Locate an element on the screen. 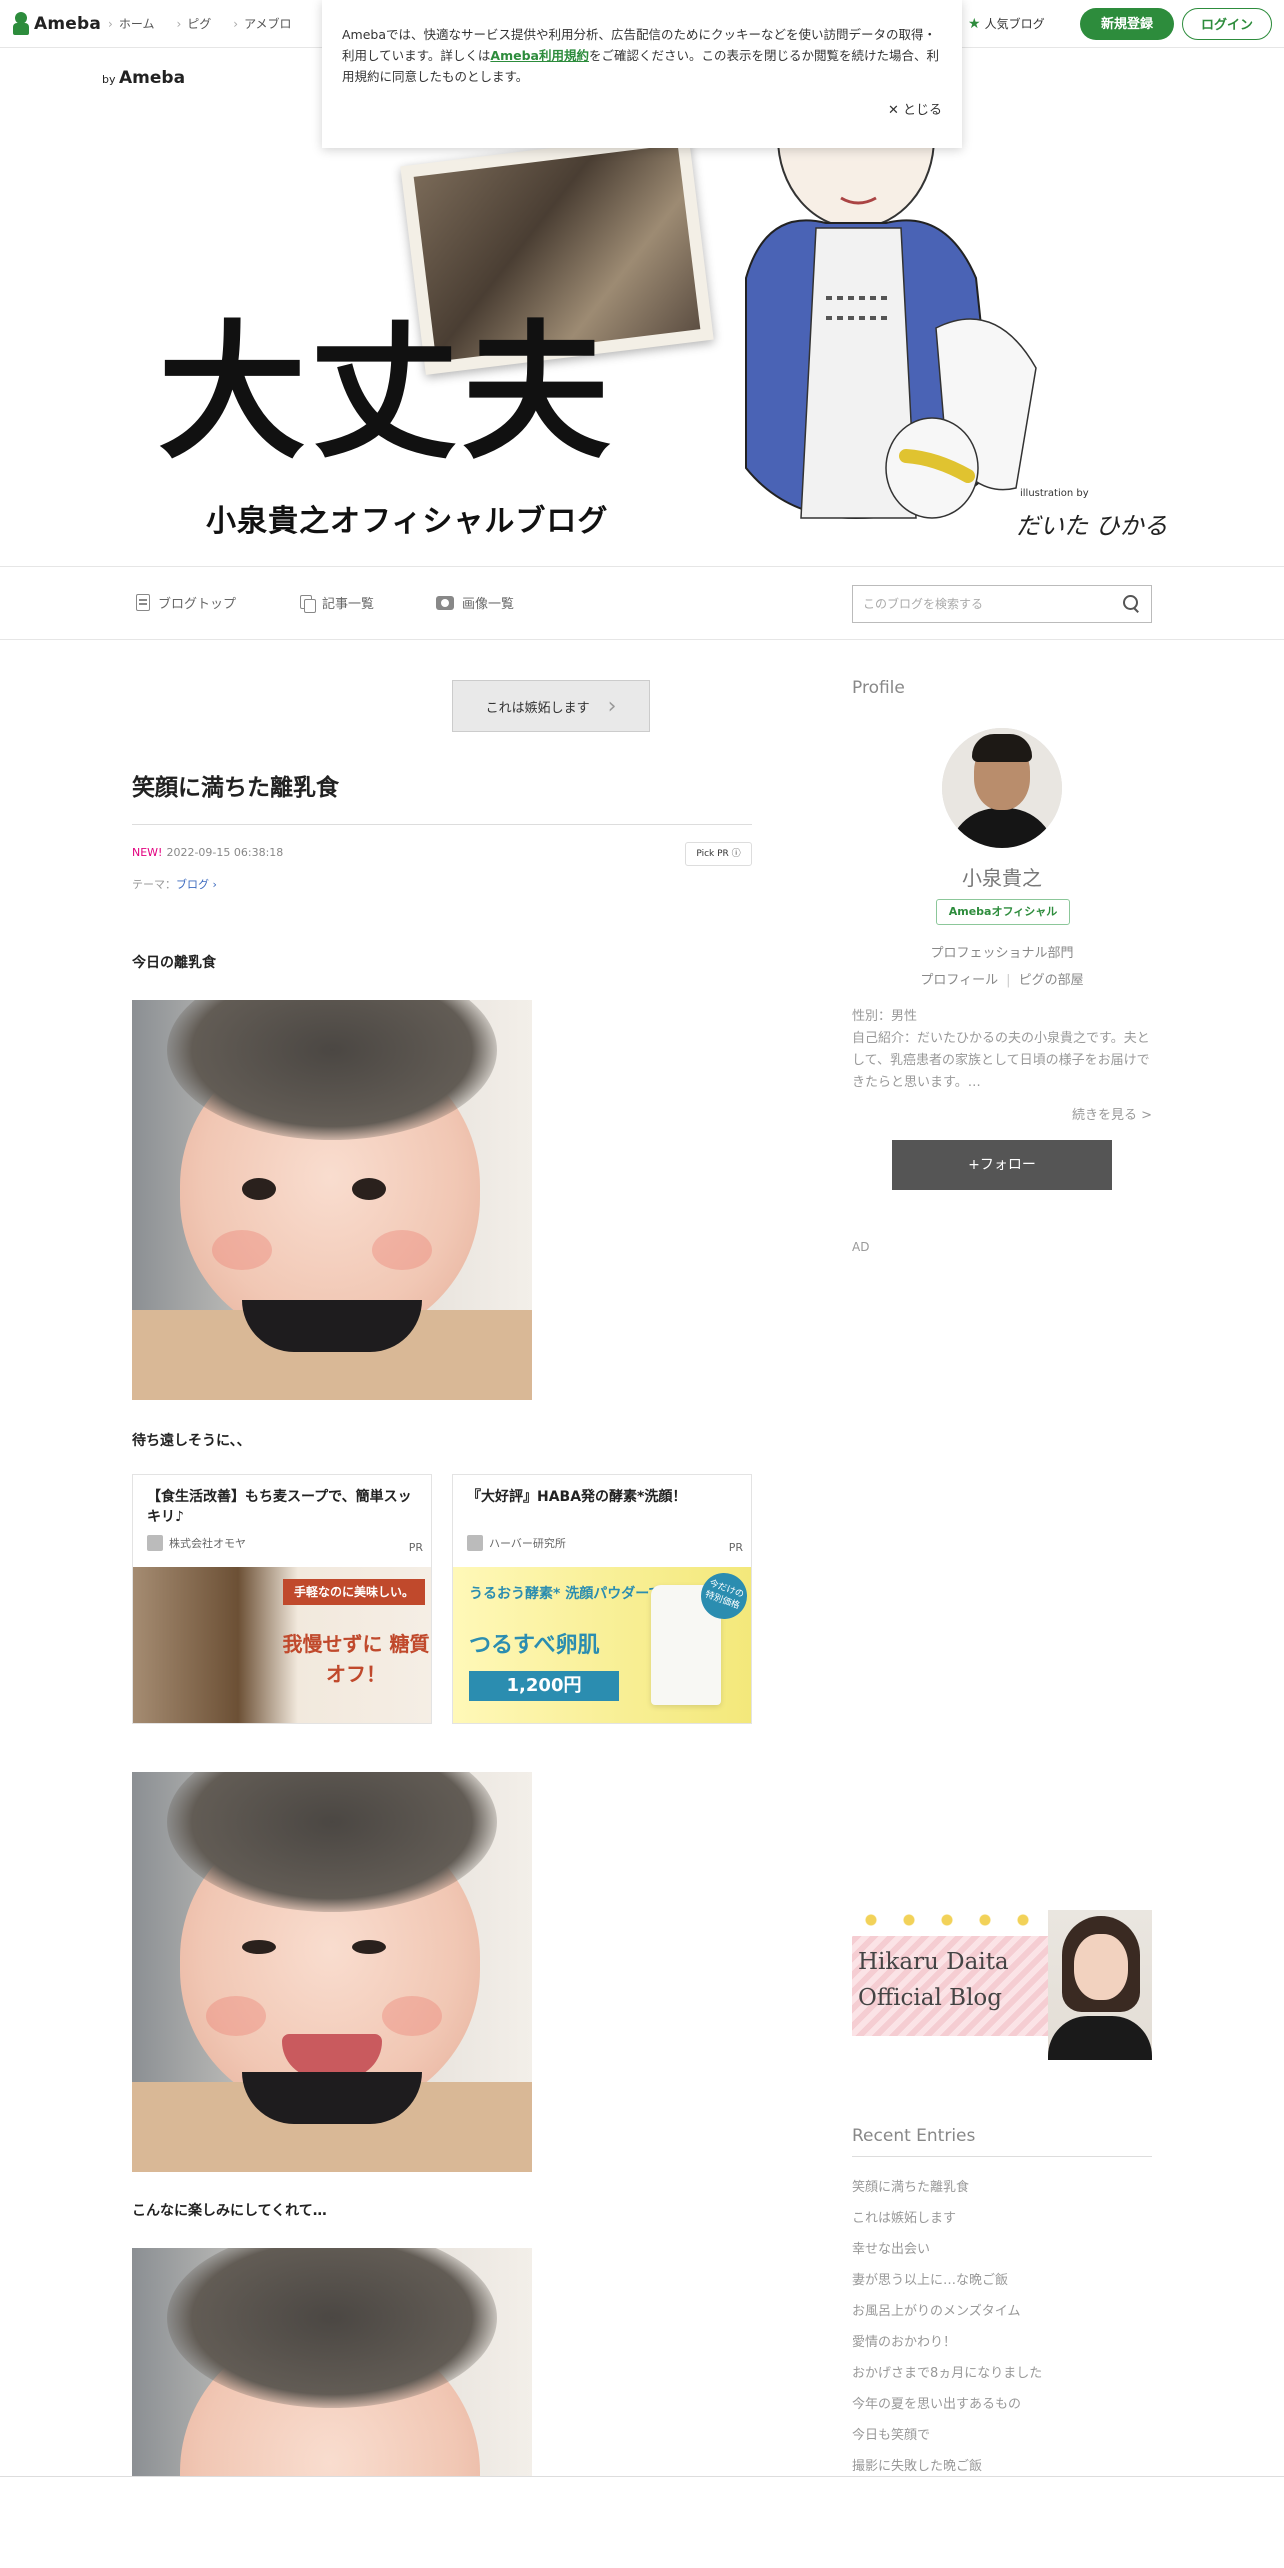 The image size is (1284, 2568). ameba-logo: Ameba is located at coordinates (56, 24).